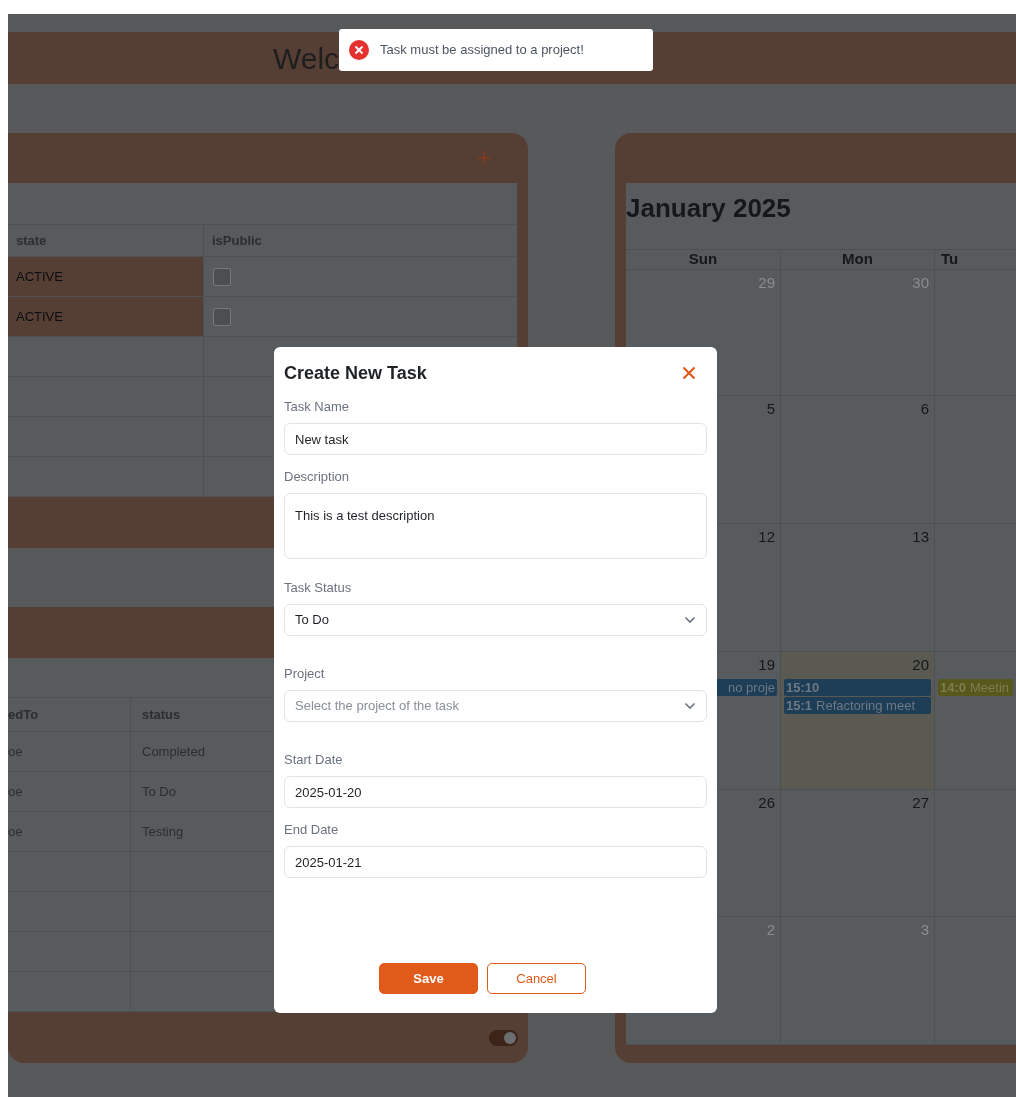 This screenshot has width=1016, height=1097. I want to click on toast-message: Task must be assigned to a project!, so click(482, 50).